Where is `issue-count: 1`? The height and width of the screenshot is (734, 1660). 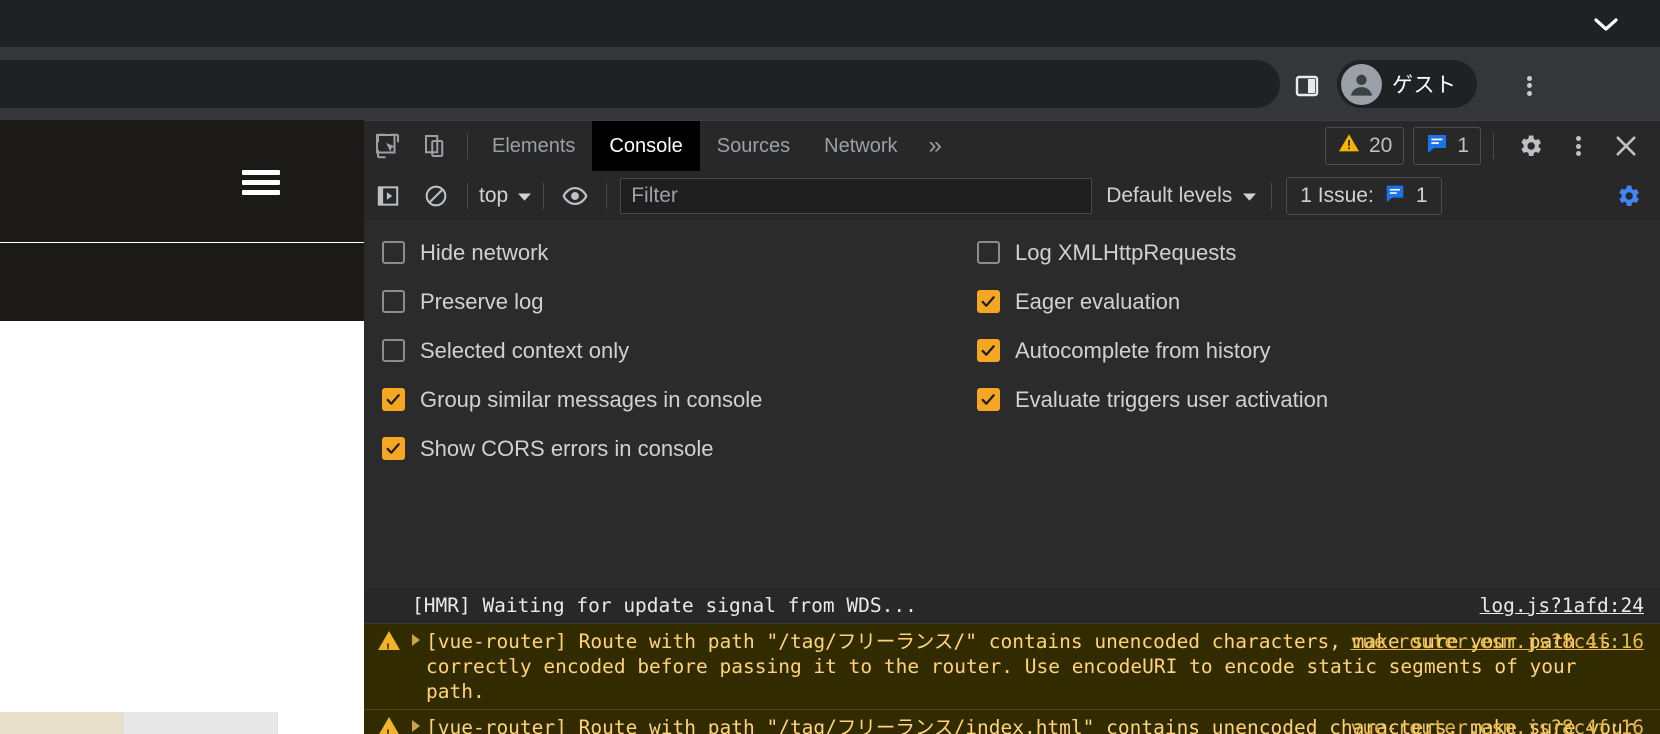
issue-count: 1 is located at coordinates (1463, 145).